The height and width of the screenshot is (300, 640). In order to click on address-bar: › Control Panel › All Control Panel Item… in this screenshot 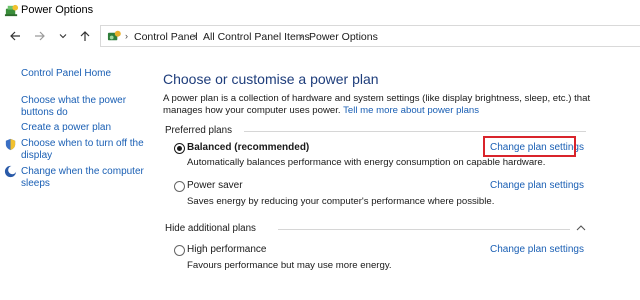, I will do `click(370, 36)`.